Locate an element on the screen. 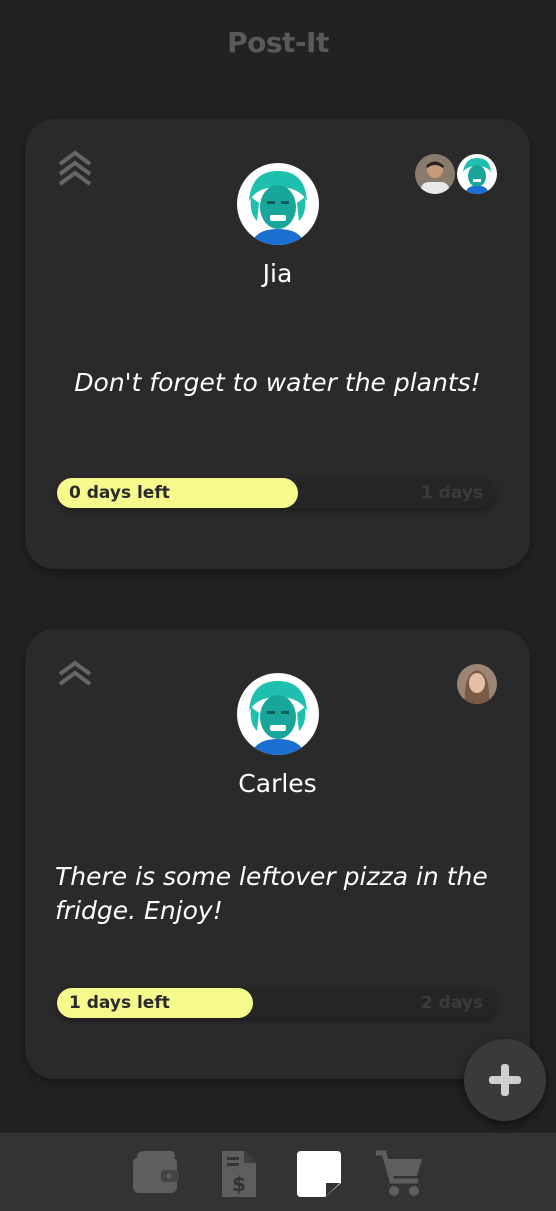  bill-icon: $ is located at coordinates (239, 1174).